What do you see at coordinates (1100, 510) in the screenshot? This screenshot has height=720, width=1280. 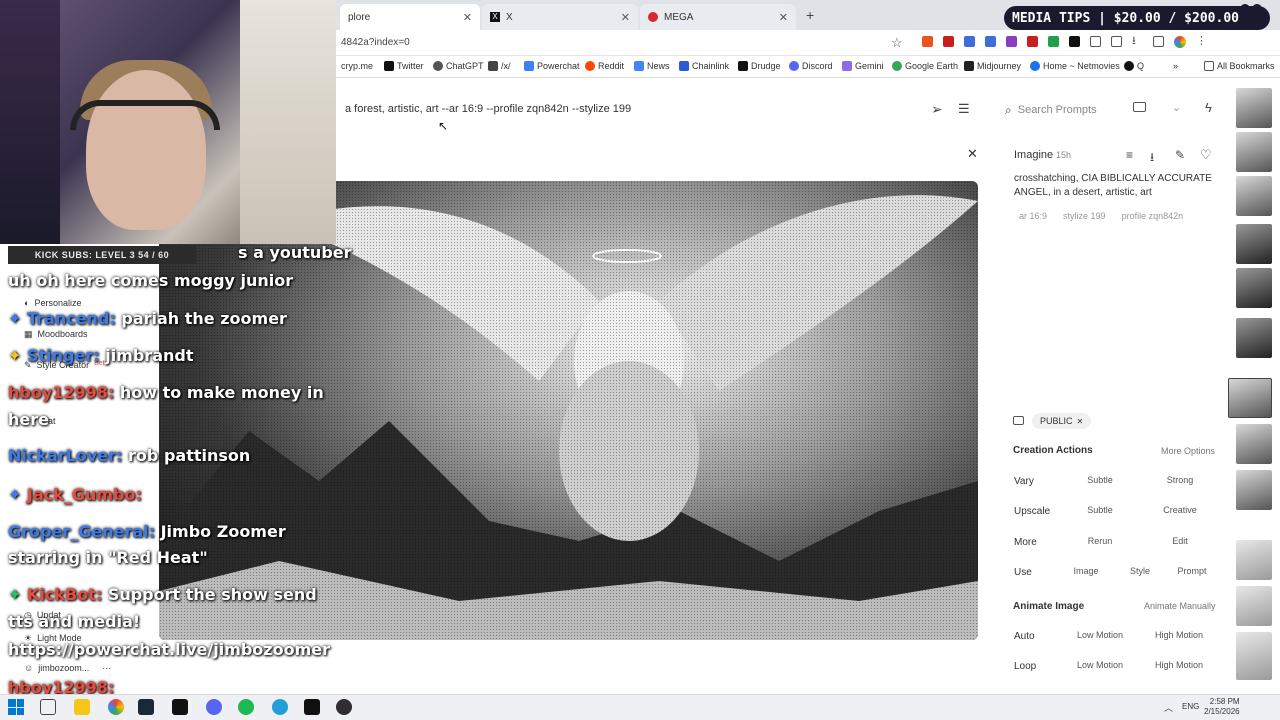 I see `upscale-subtle-button: Subtle` at bounding box center [1100, 510].